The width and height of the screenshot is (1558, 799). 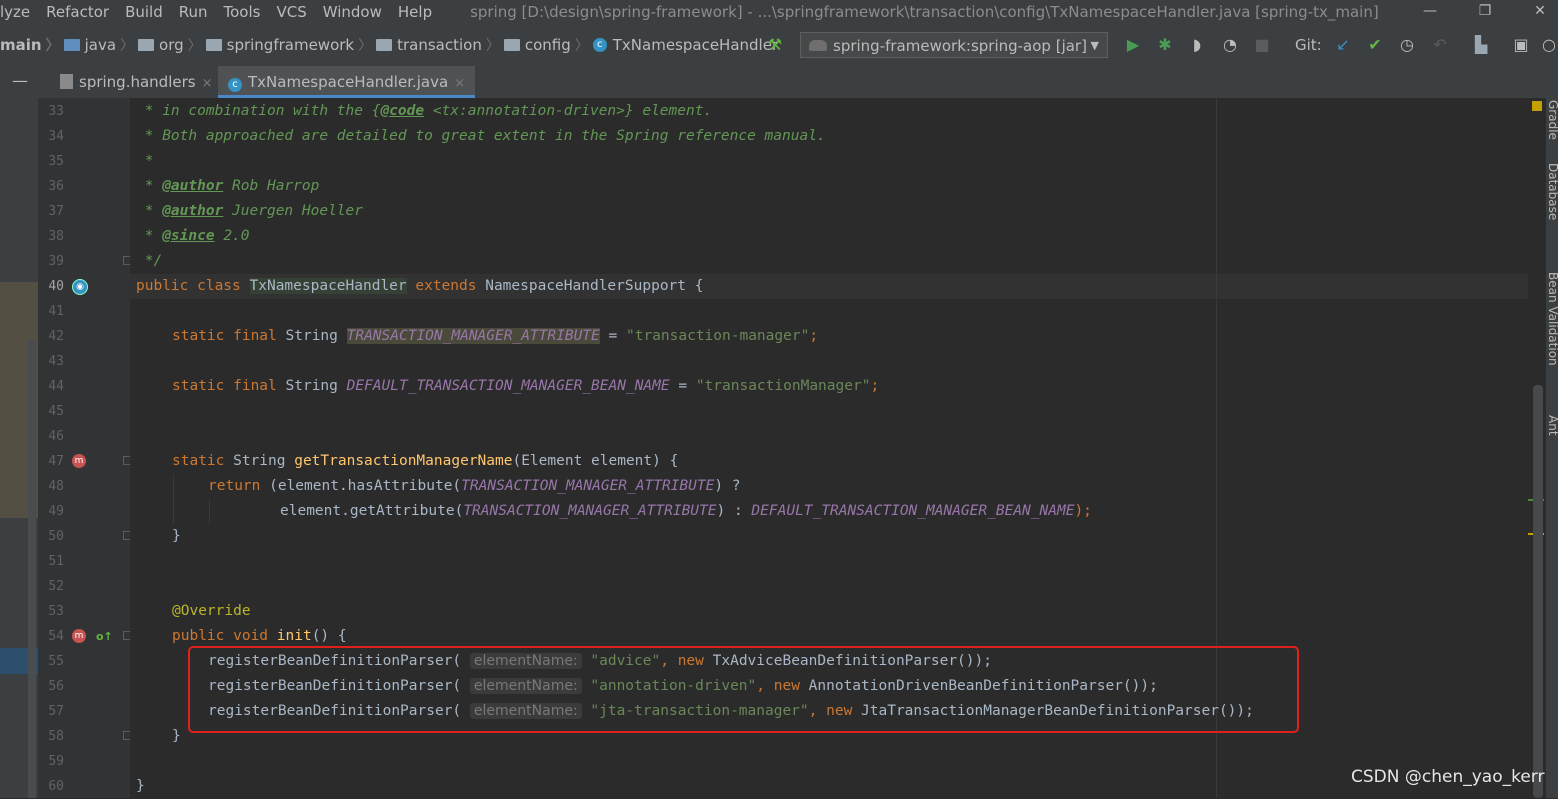 I want to click on search-icon: ○, so click(x=1549, y=45).